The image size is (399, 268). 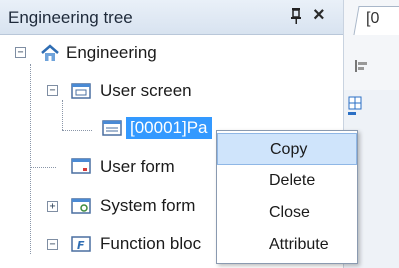 I want to click on panel-titlebar: Engineering tree ×, so click(x=171, y=17).